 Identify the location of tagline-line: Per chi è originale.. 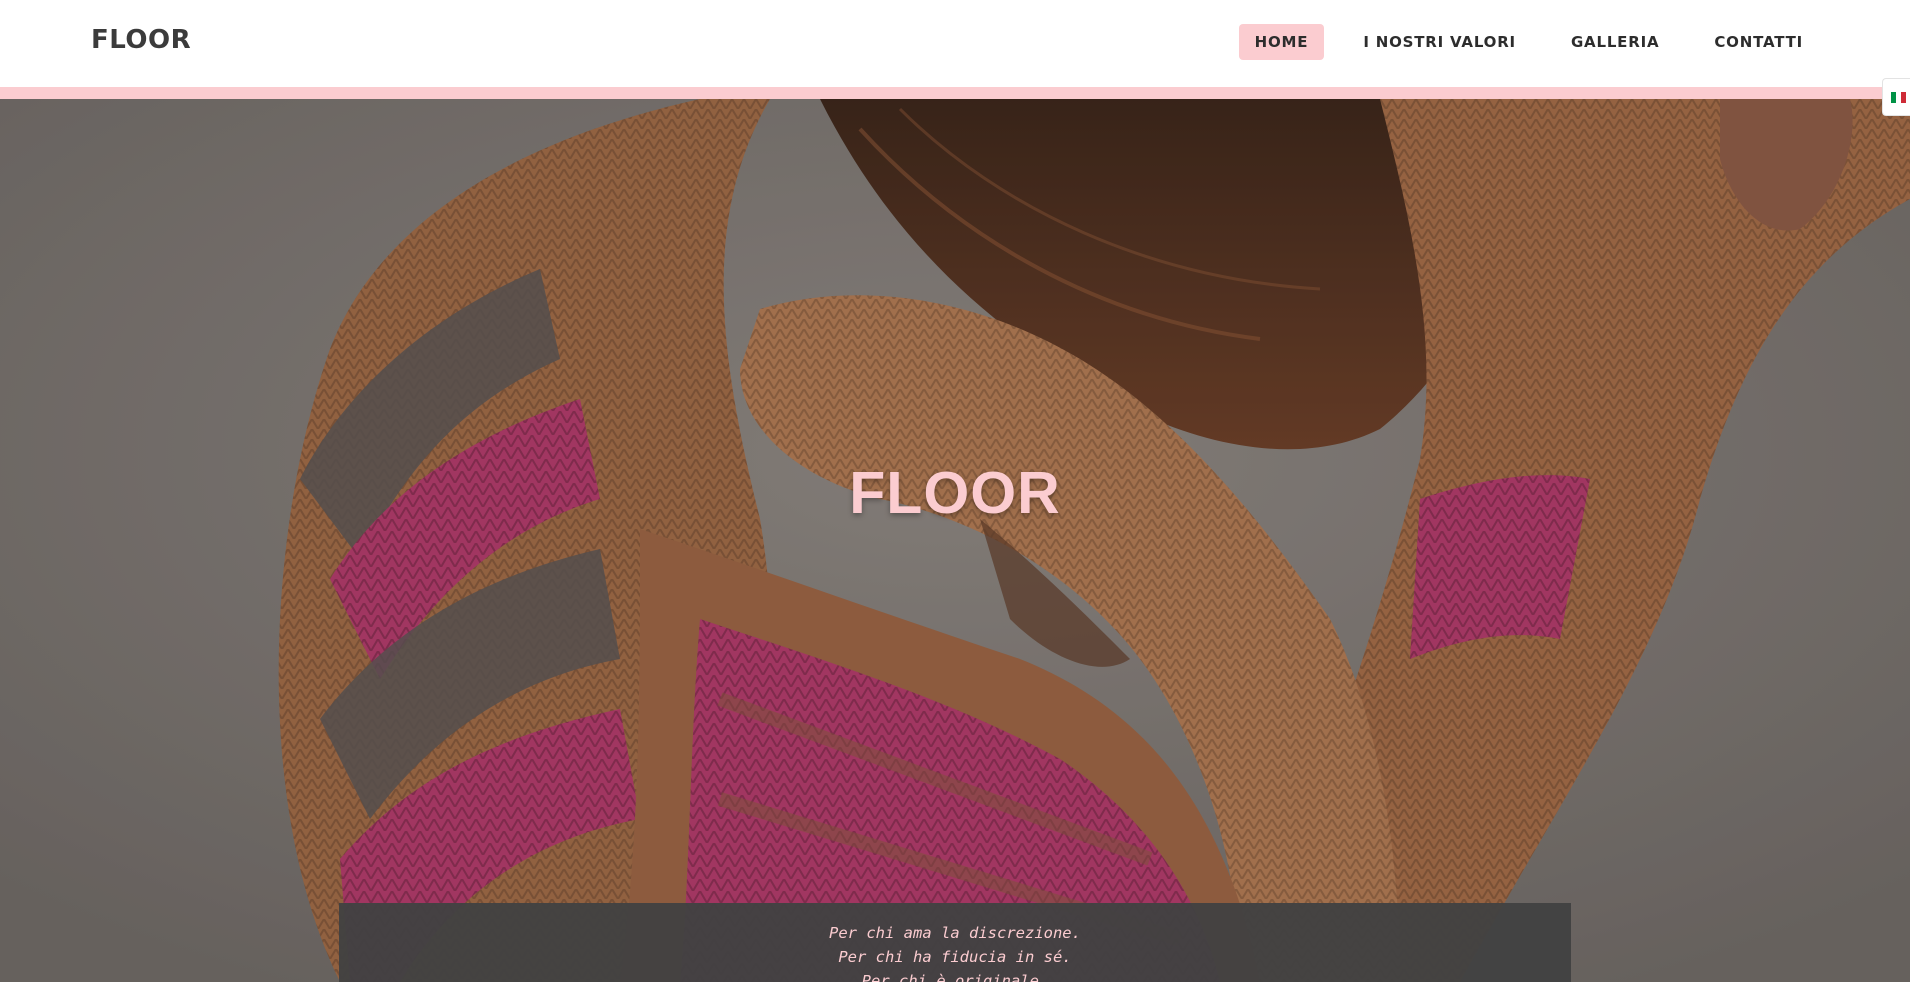
(955, 977).